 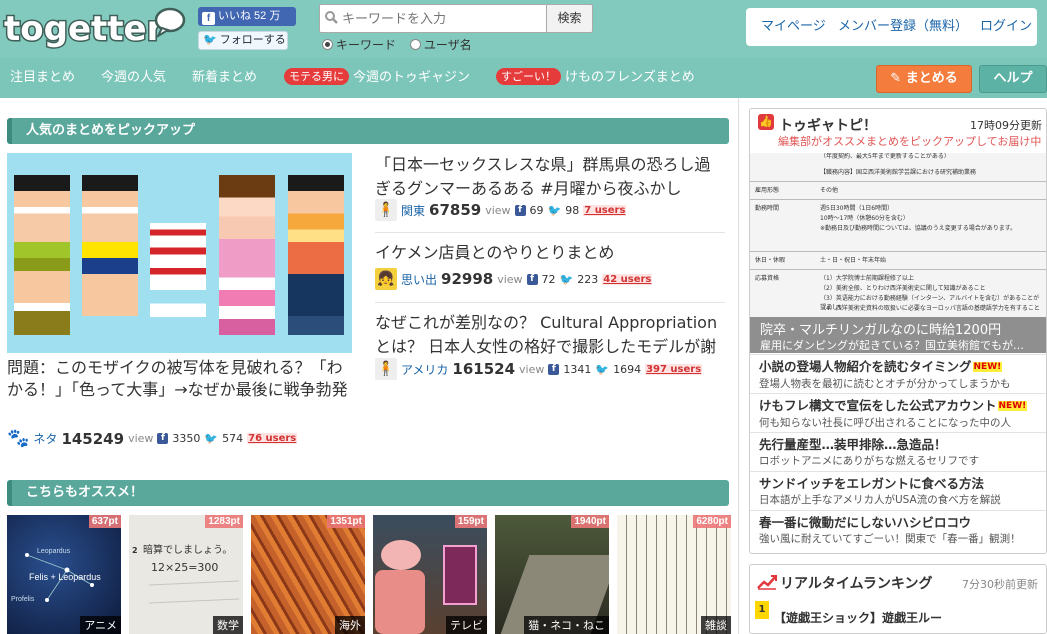 I want to click on help-button: ヘルプ, so click(x=1013, y=79).